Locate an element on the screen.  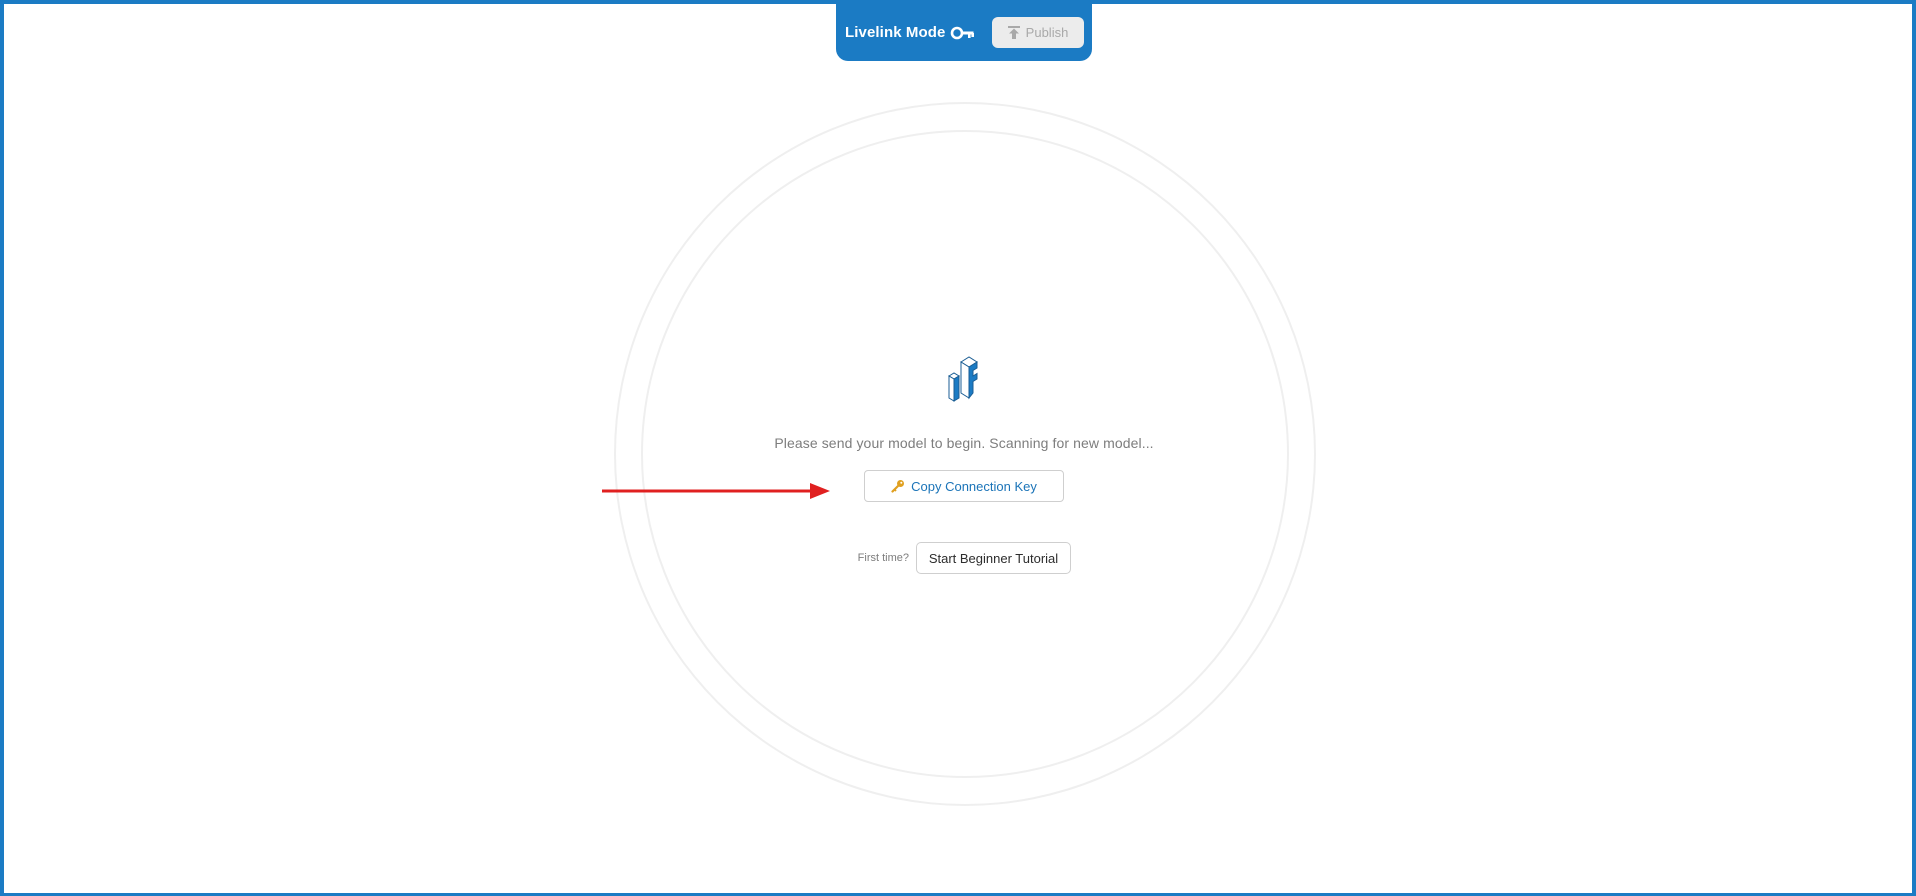
publish-button: Publish is located at coordinates (1038, 32).